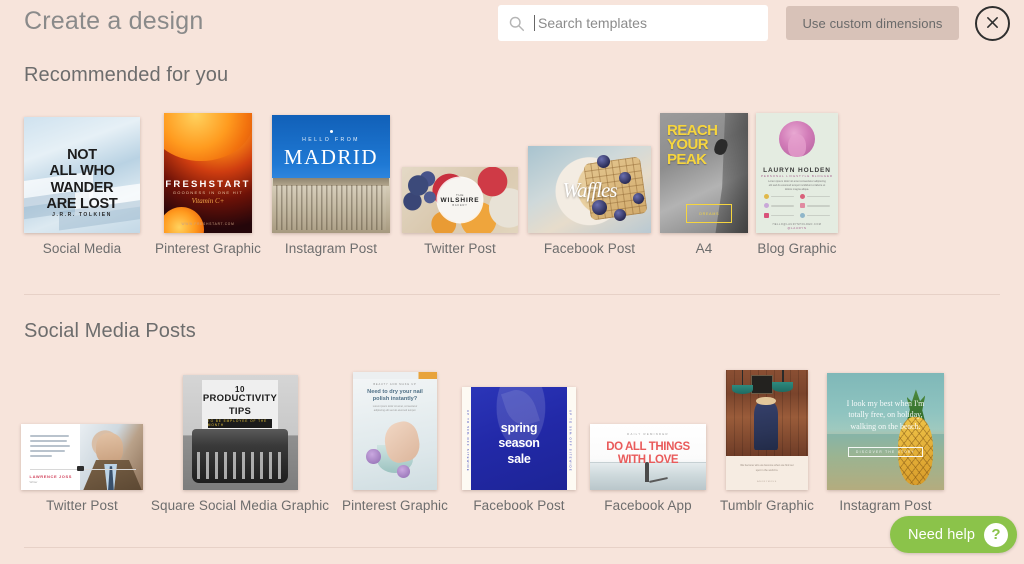  I want to click on text-cursor, so click(534, 23).